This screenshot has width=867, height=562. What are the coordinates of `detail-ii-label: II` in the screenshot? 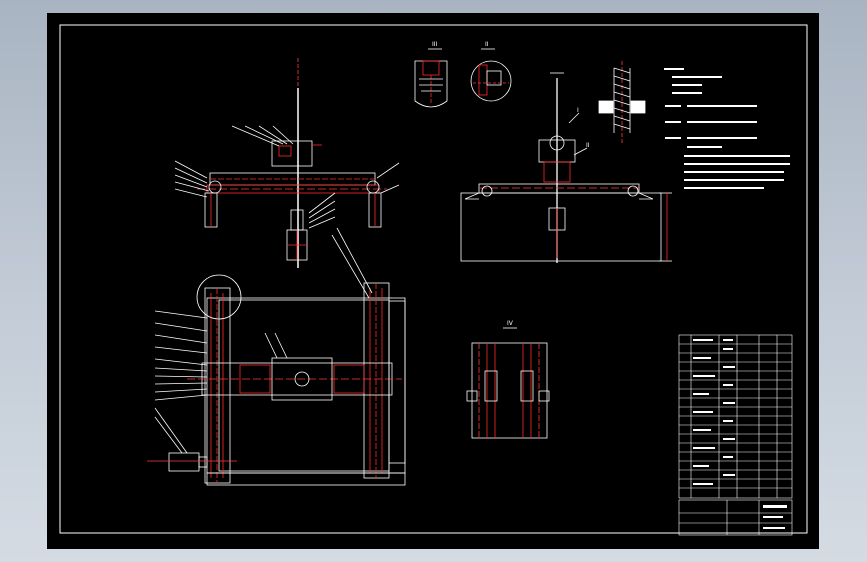 It's located at (588, 145).